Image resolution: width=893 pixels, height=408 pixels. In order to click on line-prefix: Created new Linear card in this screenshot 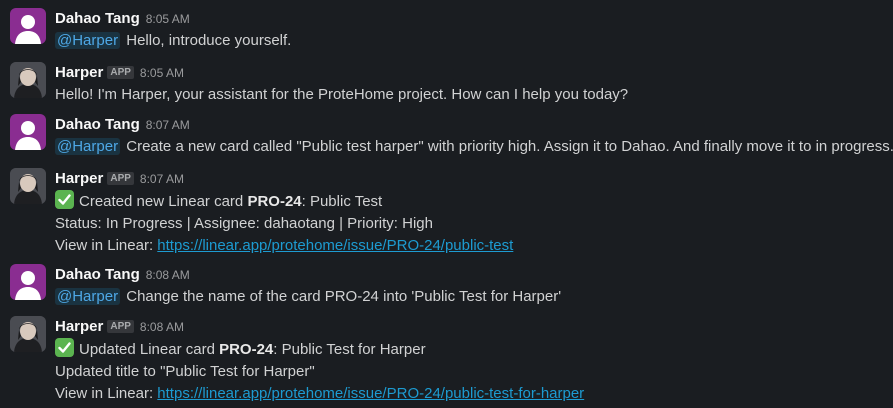, I will do `click(163, 201)`.